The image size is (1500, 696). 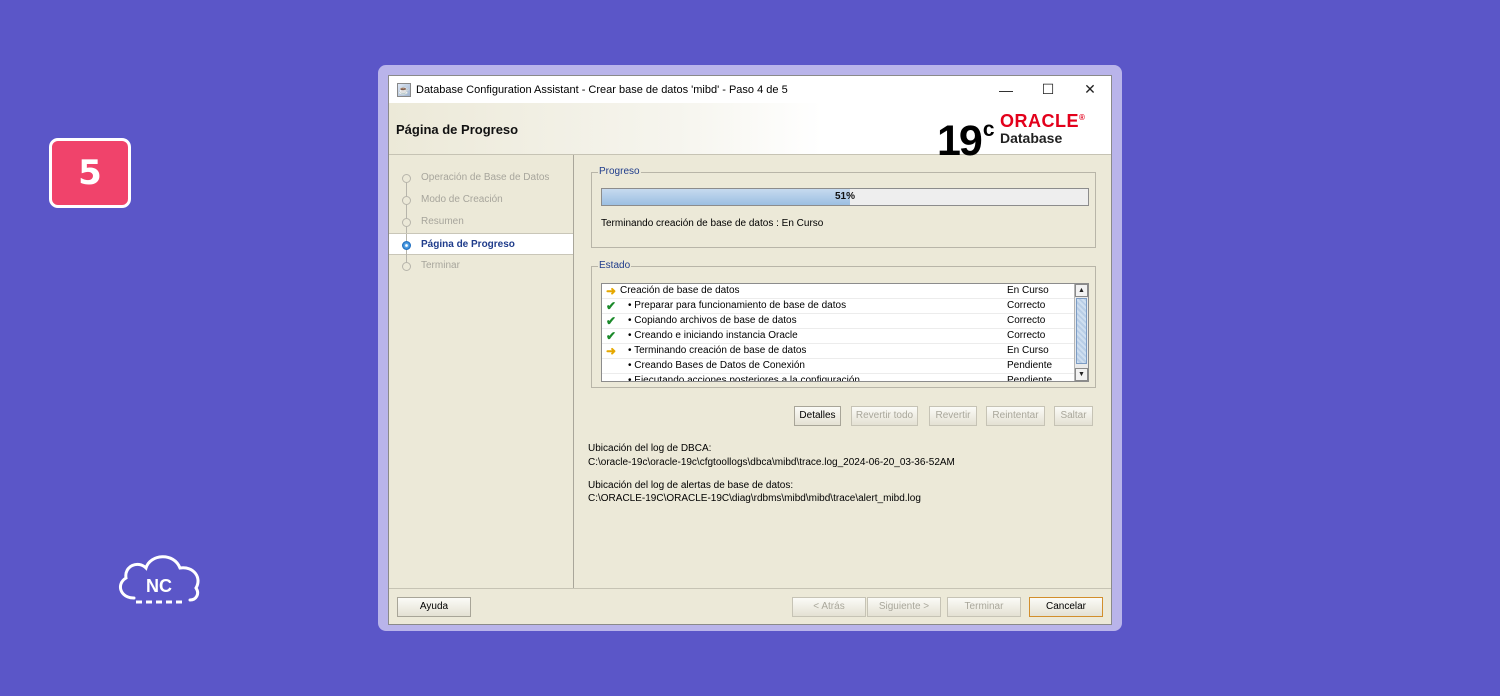 What do you see at coordinates (1031, 138) in the screenshot?
I see `database-logo-text: Database` at bounding box center [1031, 138].